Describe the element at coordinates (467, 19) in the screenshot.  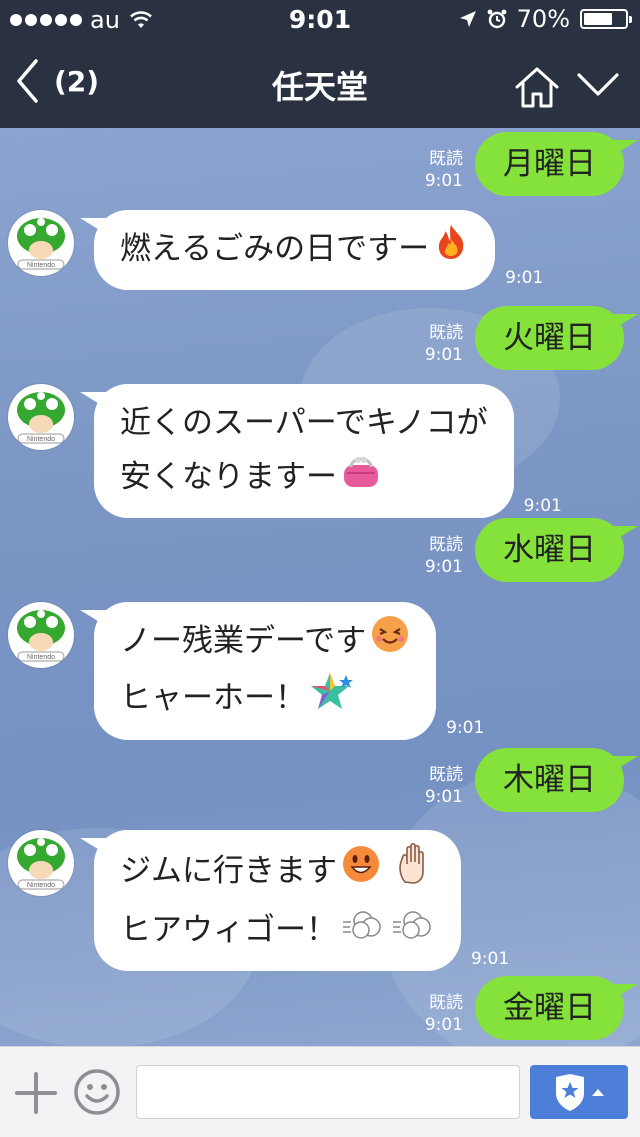
I see `location-arrow-icon` at that location.